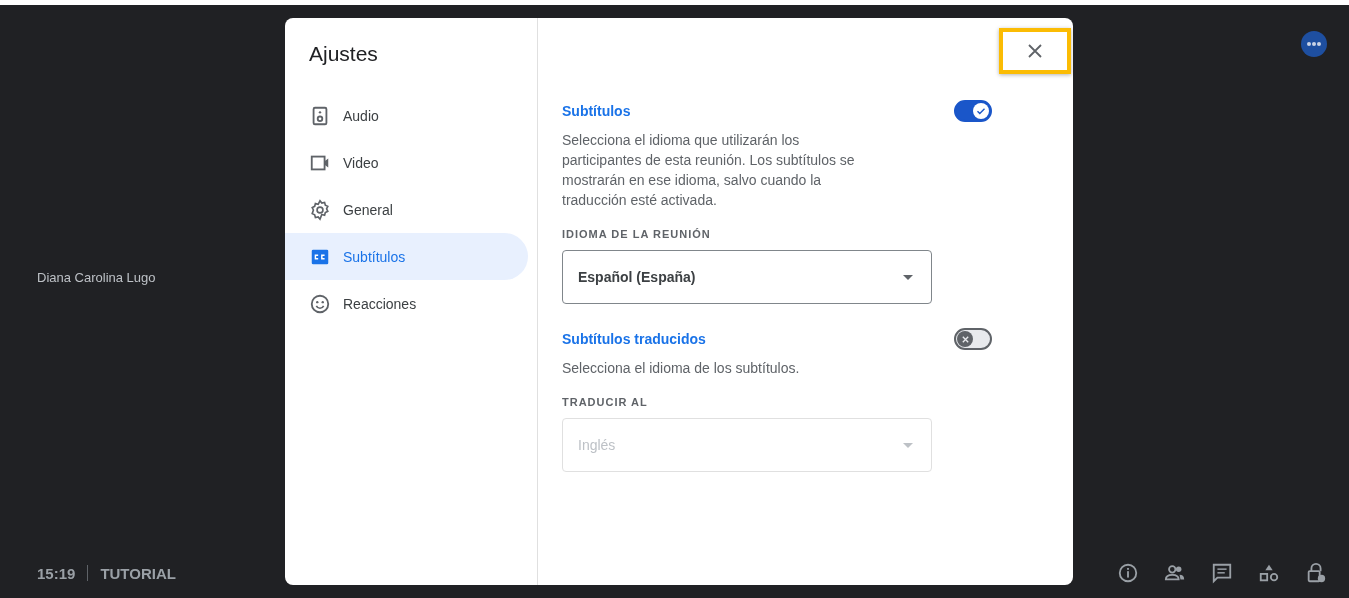  Describe the element at coordinates (406, 256) in the screenshot. I see `nav-item: Subtítulos` at that location.